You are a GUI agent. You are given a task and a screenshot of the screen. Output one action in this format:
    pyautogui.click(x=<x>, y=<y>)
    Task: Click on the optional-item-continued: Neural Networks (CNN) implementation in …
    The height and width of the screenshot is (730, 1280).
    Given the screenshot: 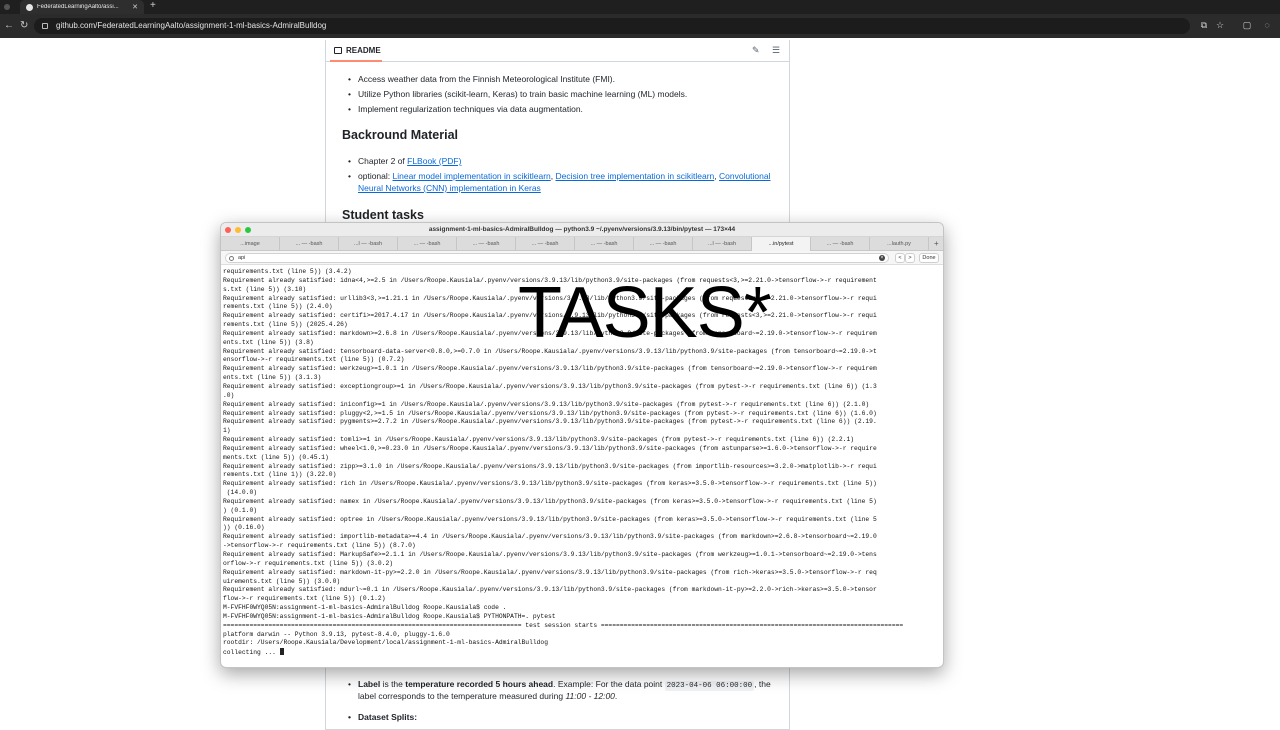 What is the action you would take?
    pyautogui.click(x=449, y=188)
    